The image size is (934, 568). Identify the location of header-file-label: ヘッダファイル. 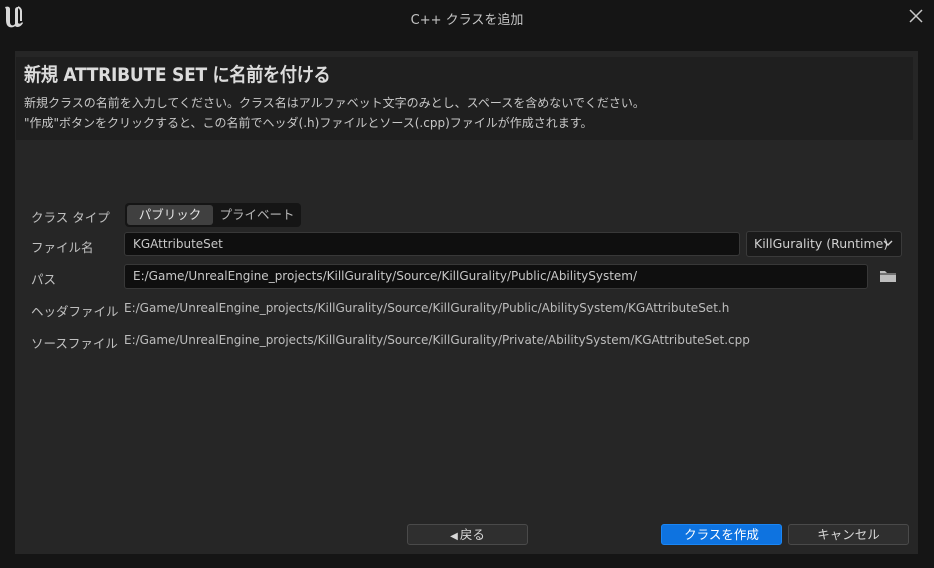
(75, 311).